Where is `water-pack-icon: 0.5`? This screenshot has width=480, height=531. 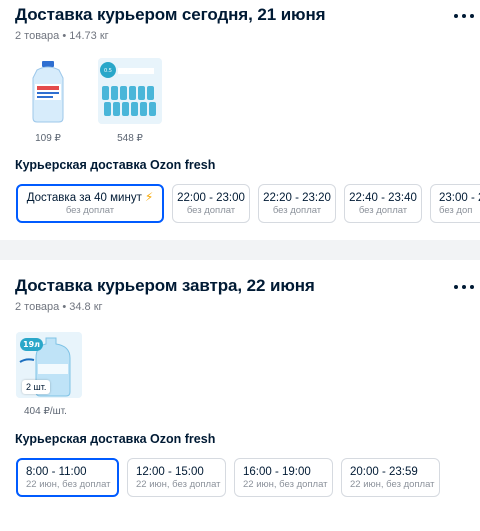 water-pack-icon: 0.5 is located at coordinates (130, 91).